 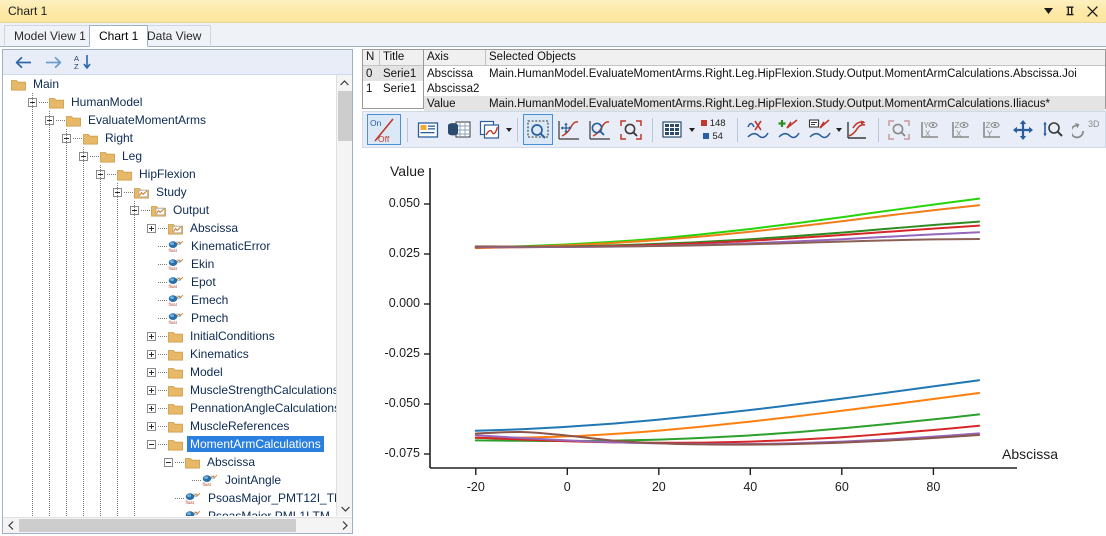 I want to click on tree-item-humanmodel: HumanModel, so click(x=177, y=102).